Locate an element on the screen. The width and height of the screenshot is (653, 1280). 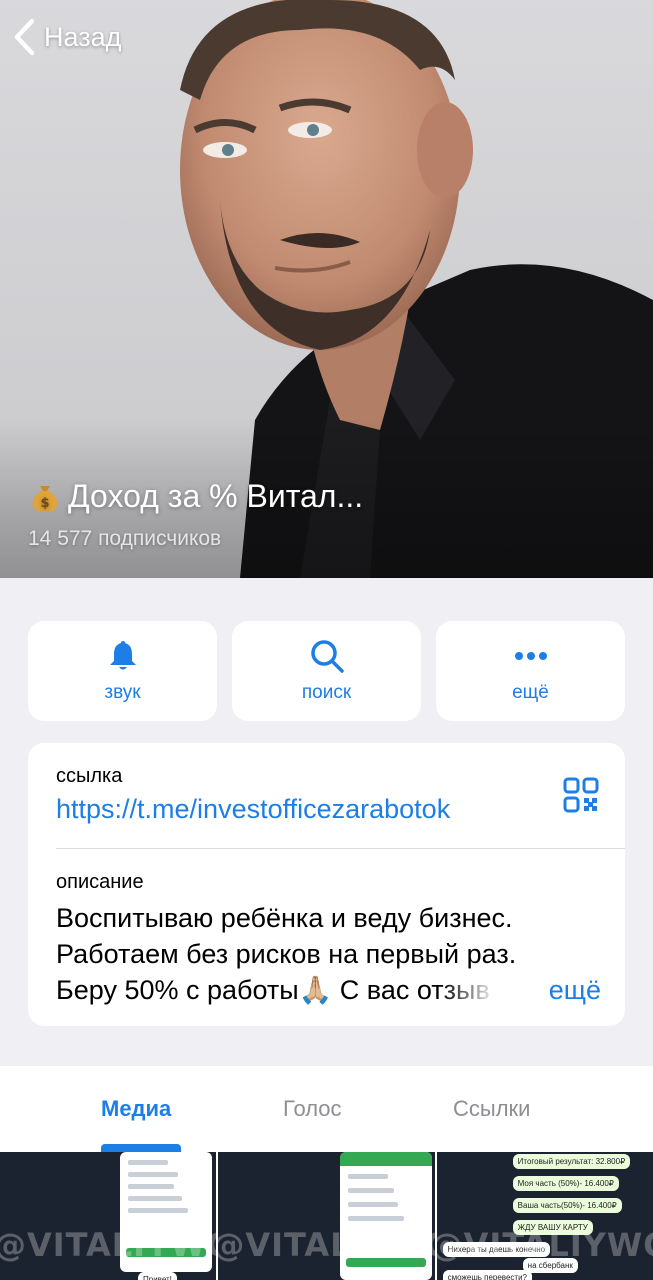
chat-bubble: Привет! is located at coordinates (157, 1276).